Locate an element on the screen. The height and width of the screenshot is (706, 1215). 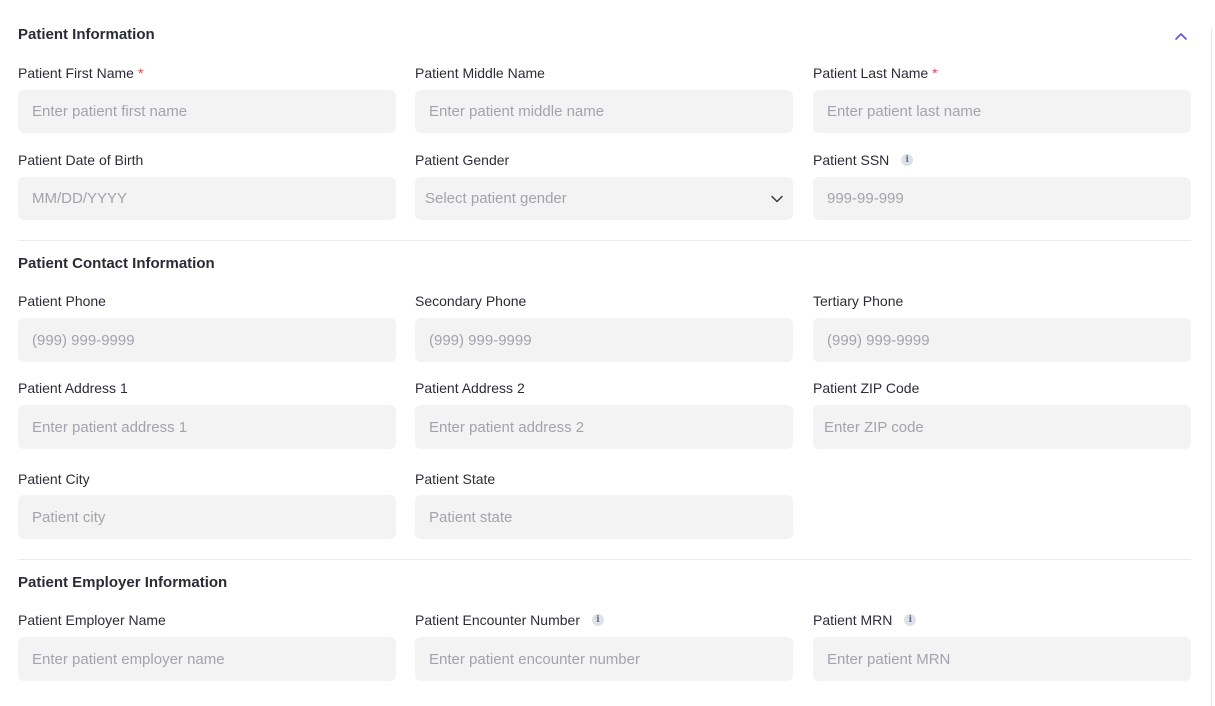
section-title-patient-contact: Patient Contact Information is located at coordinates (116, 263).